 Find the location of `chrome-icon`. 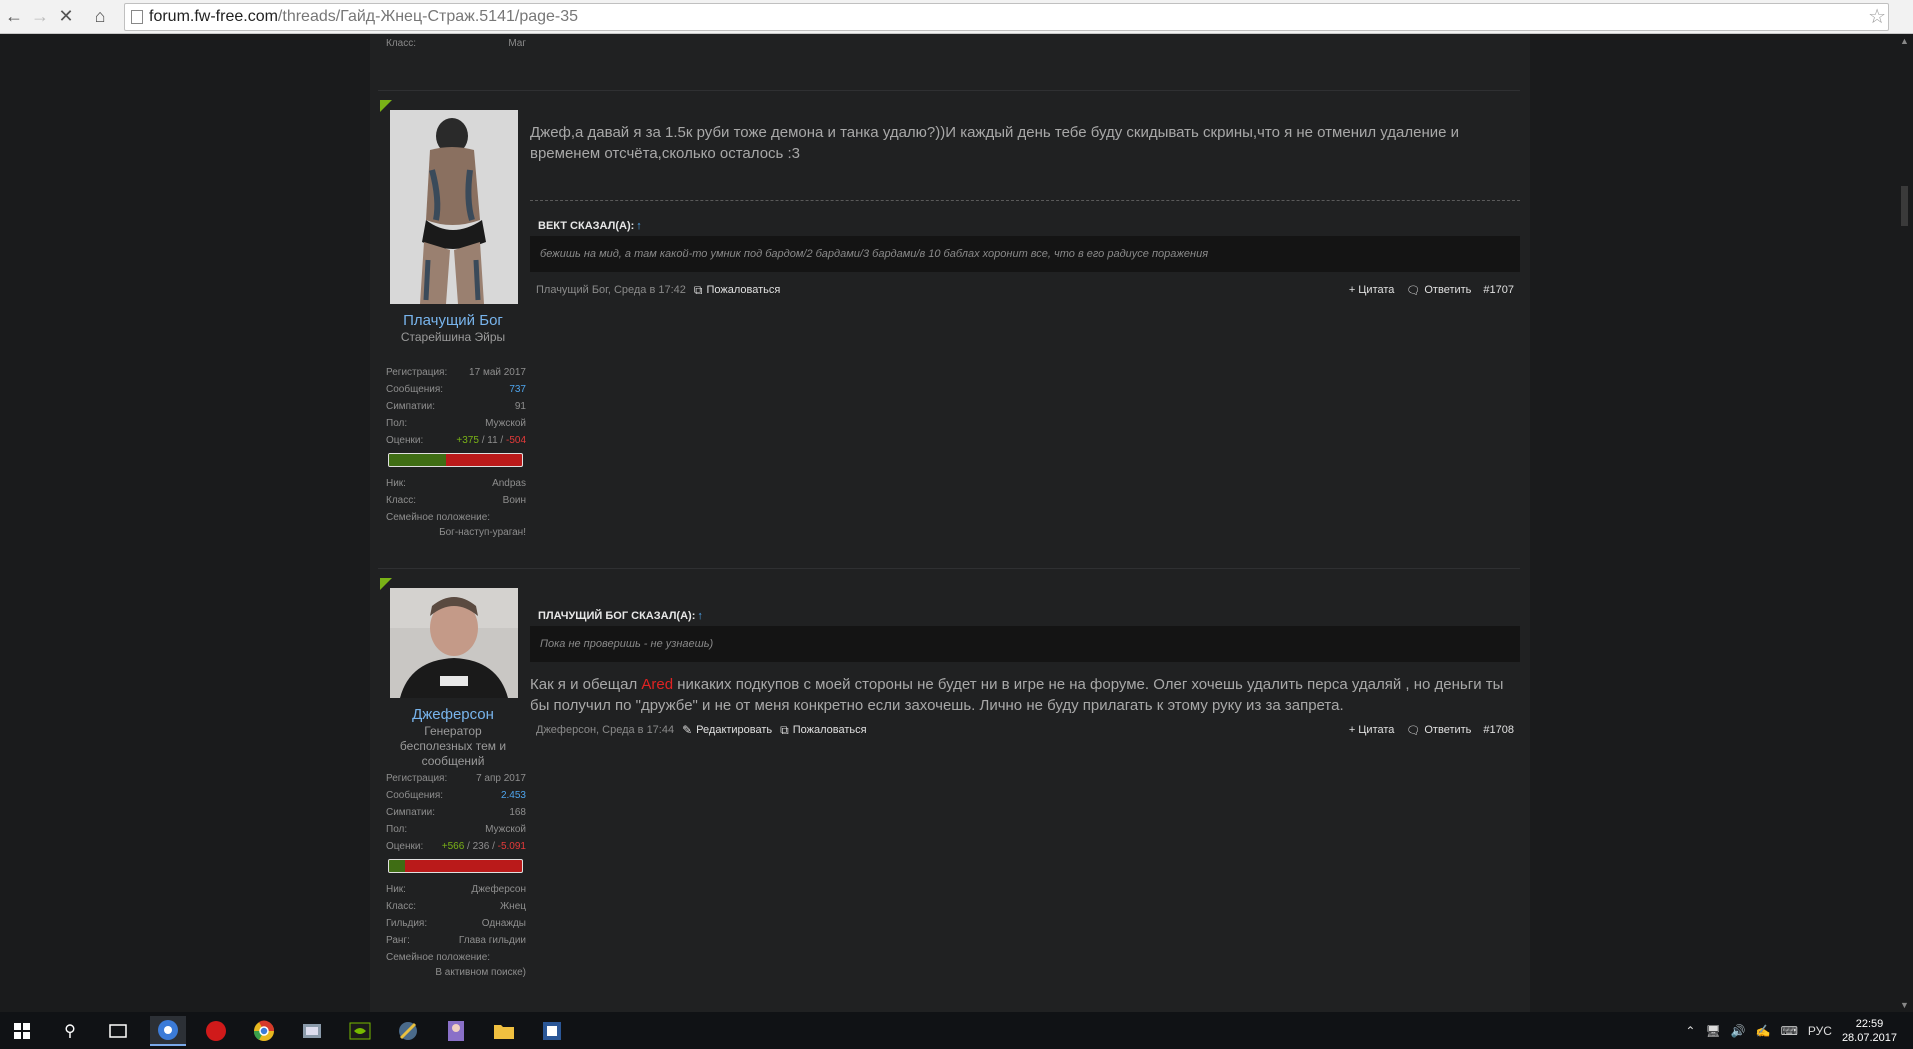

chrome-icon is located at coordinates (264, 1031).